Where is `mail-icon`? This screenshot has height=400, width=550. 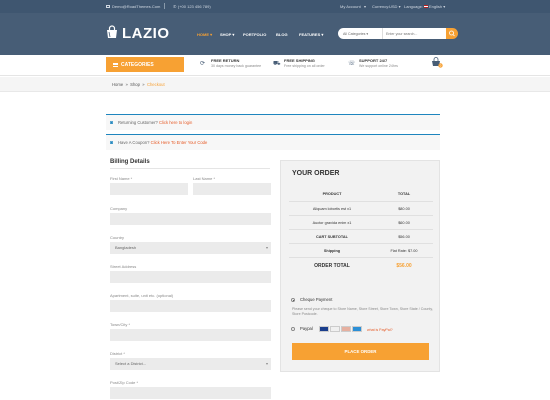 mail-icon is located at coordinates (108, 6).